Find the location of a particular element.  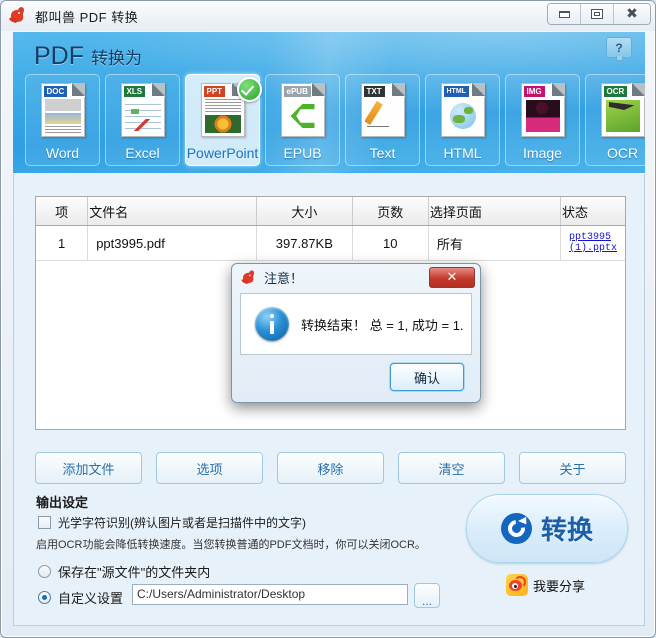

ocr-hint-text: 启用OCR功能会降低转换速度。当您转换普通的PDF文档时，你可以关闭OCR。 is located at coordinates (231, 545).